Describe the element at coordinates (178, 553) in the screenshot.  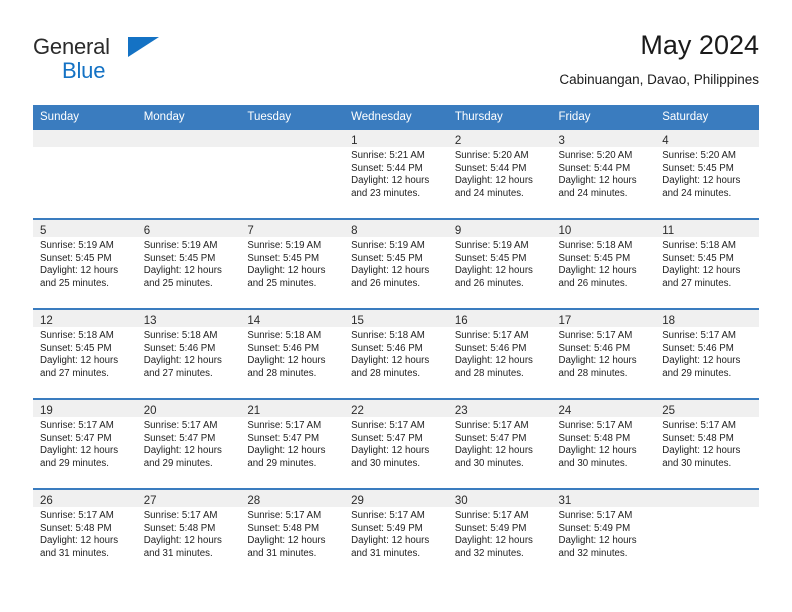
I see `daylight-text-line2: and 31 minutes.` at that location.